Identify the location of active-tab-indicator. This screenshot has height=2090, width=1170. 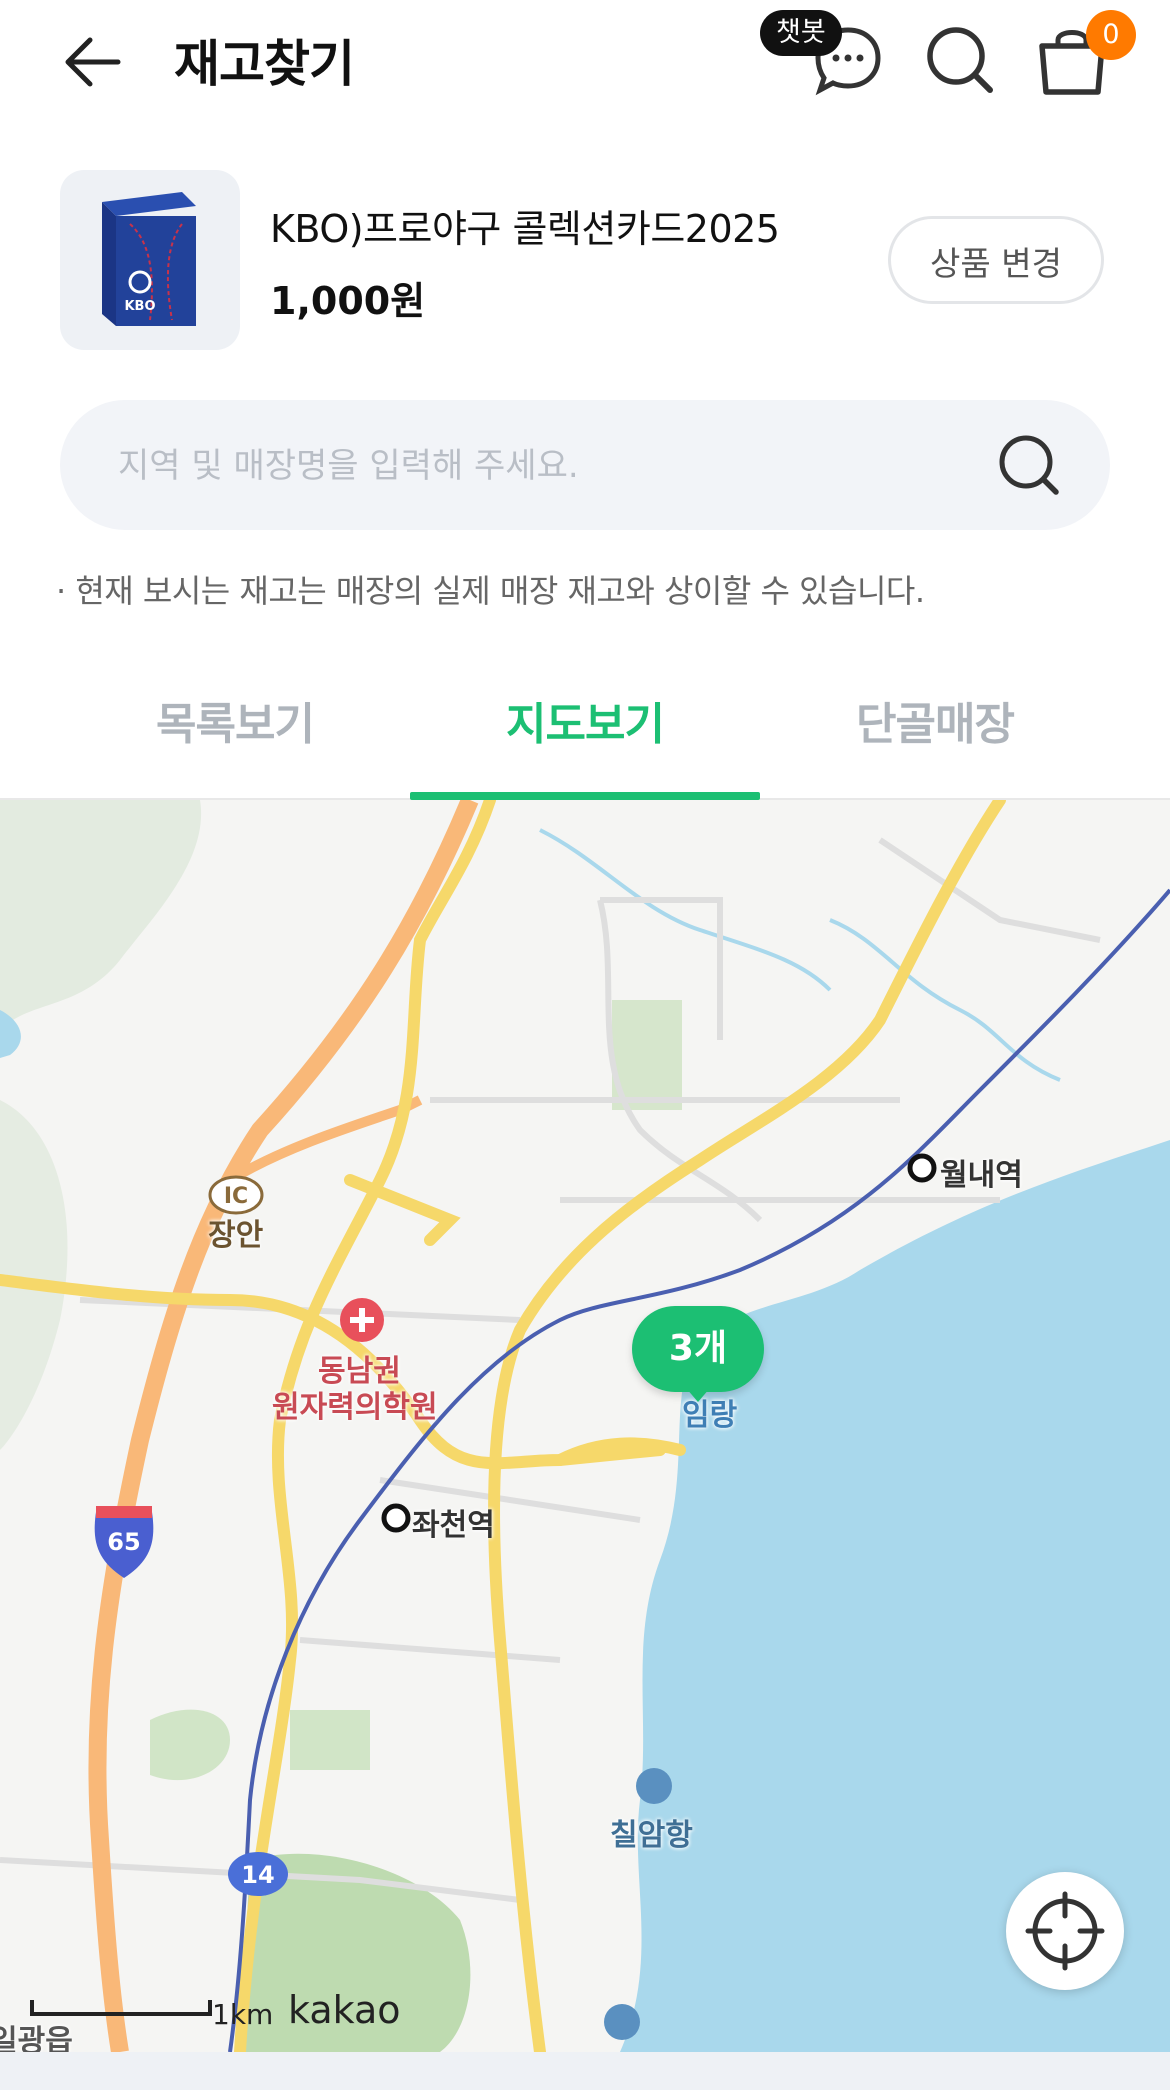
(585, 796).